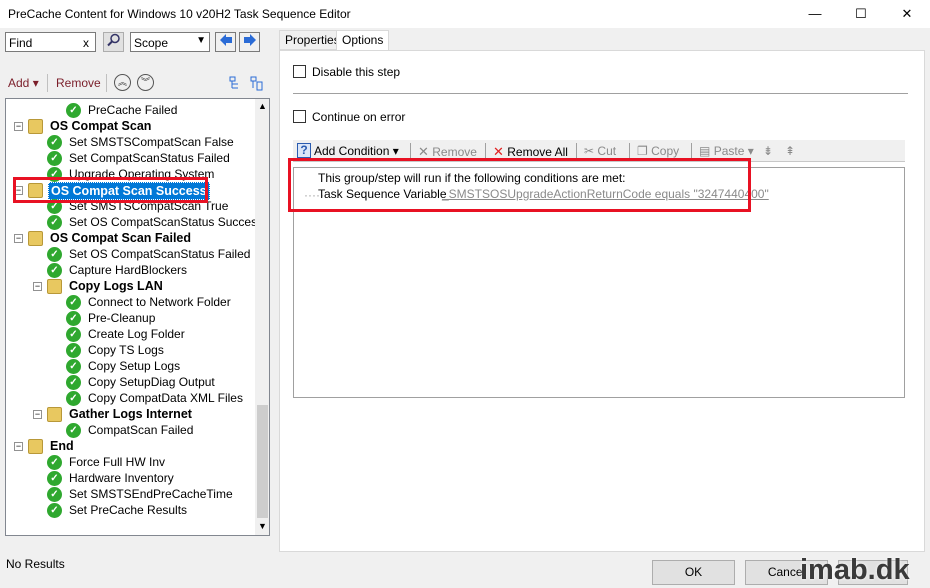  I want to click on cut-button: ✂ Cut, so click(600, 151).